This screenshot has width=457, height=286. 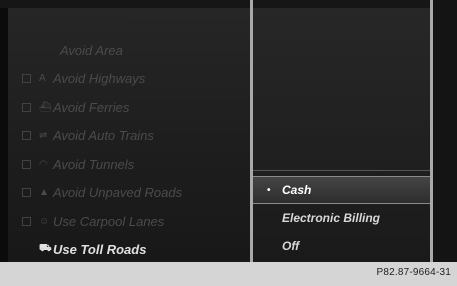 I want to click on tunnel-icon: ◠, so click(x=43, y=164).